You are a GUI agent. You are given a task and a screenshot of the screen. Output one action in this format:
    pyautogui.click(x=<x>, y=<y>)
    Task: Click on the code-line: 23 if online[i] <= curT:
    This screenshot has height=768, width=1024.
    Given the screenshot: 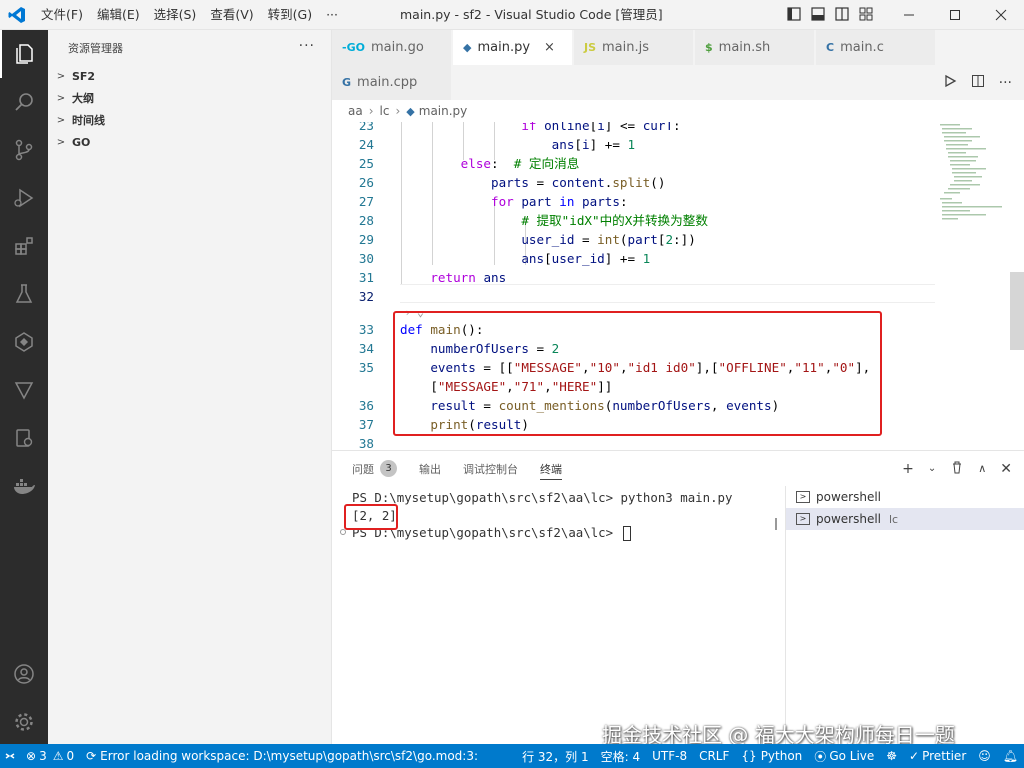 What is the action you would take?
    pyautogui.click(x=519, y=127)
    